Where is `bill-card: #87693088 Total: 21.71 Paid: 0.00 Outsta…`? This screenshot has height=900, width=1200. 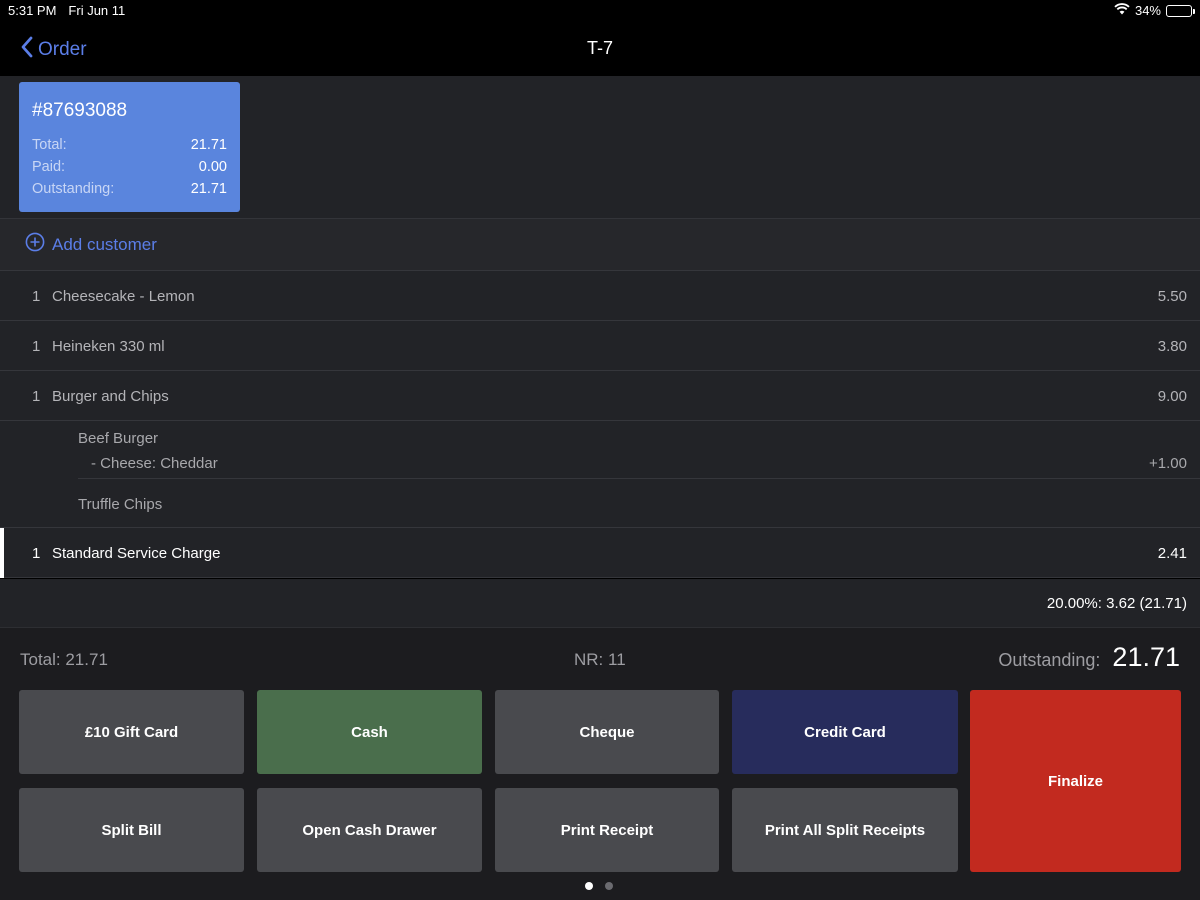 bill-card: #87693088 Total: 21.71 Paid: 0.00 Outsta… is located at coordinates (129, 147).